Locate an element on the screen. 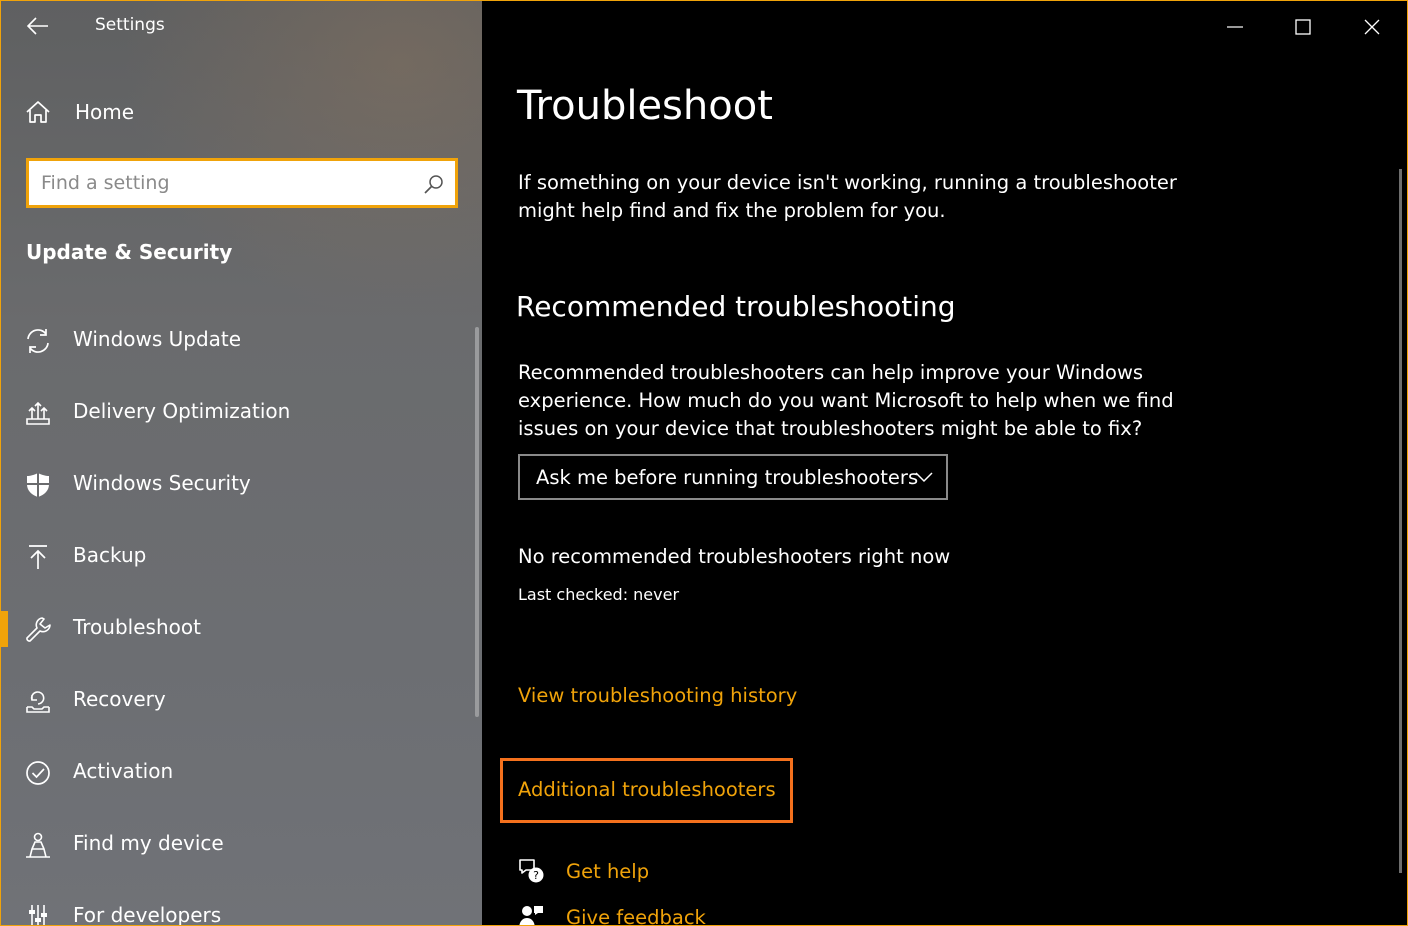 The width and height of the screenshot is (1408, 926). search-box is located at coordinates (242, 183).